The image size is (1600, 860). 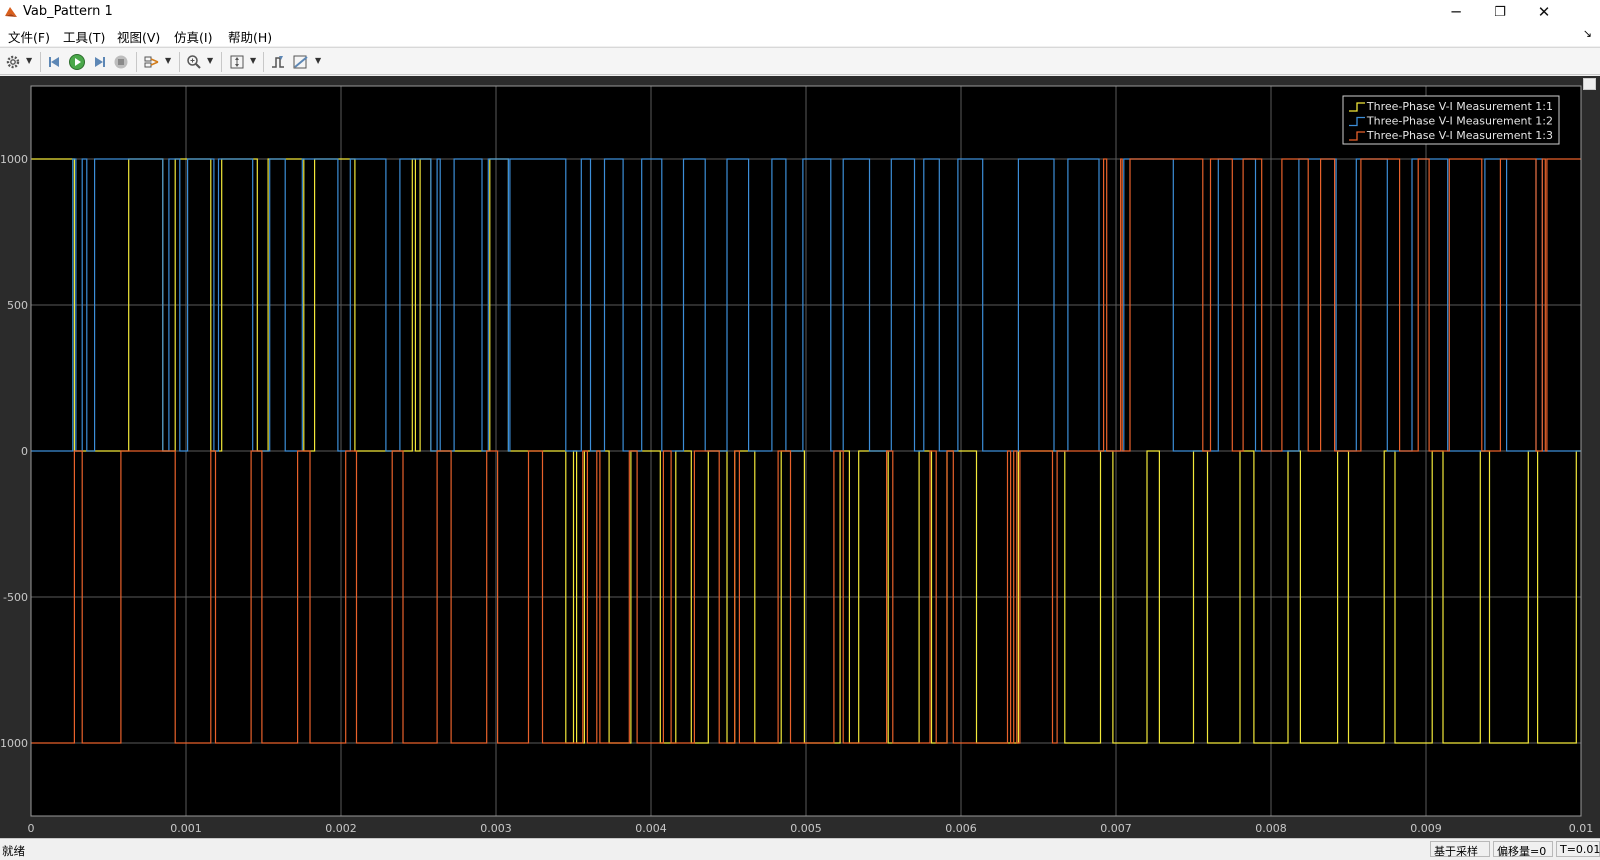 What do you see at coordinates (800, 849) in the screenshot?
I see `status-bar: 就绪 基于采样 偏移量=0 T=0.010` at bounding box center [800, 849].